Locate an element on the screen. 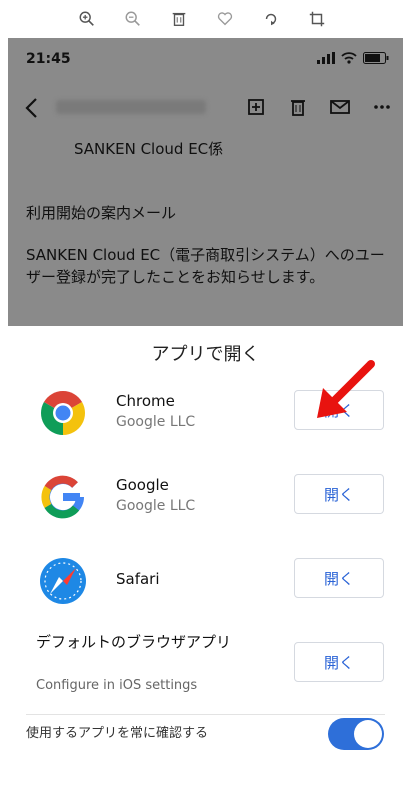 Image resolution: width=403 pixels, height=787 pixels. app-name: Safari is located at coordinates (138, 579).